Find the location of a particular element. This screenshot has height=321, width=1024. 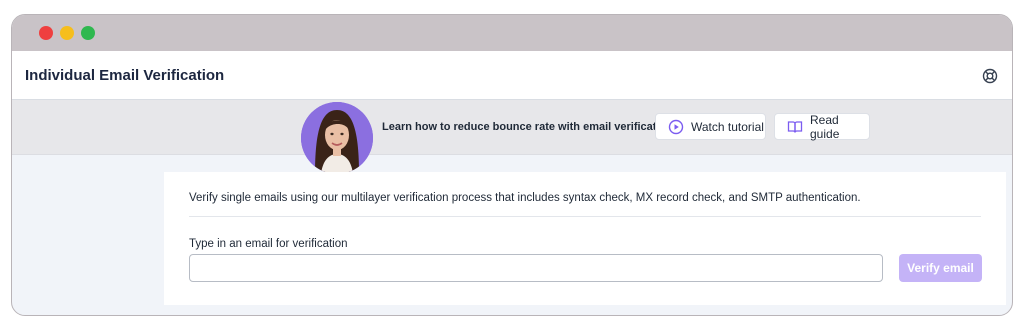

verify-email-button: Verify email is located at coordinates (940, 268).